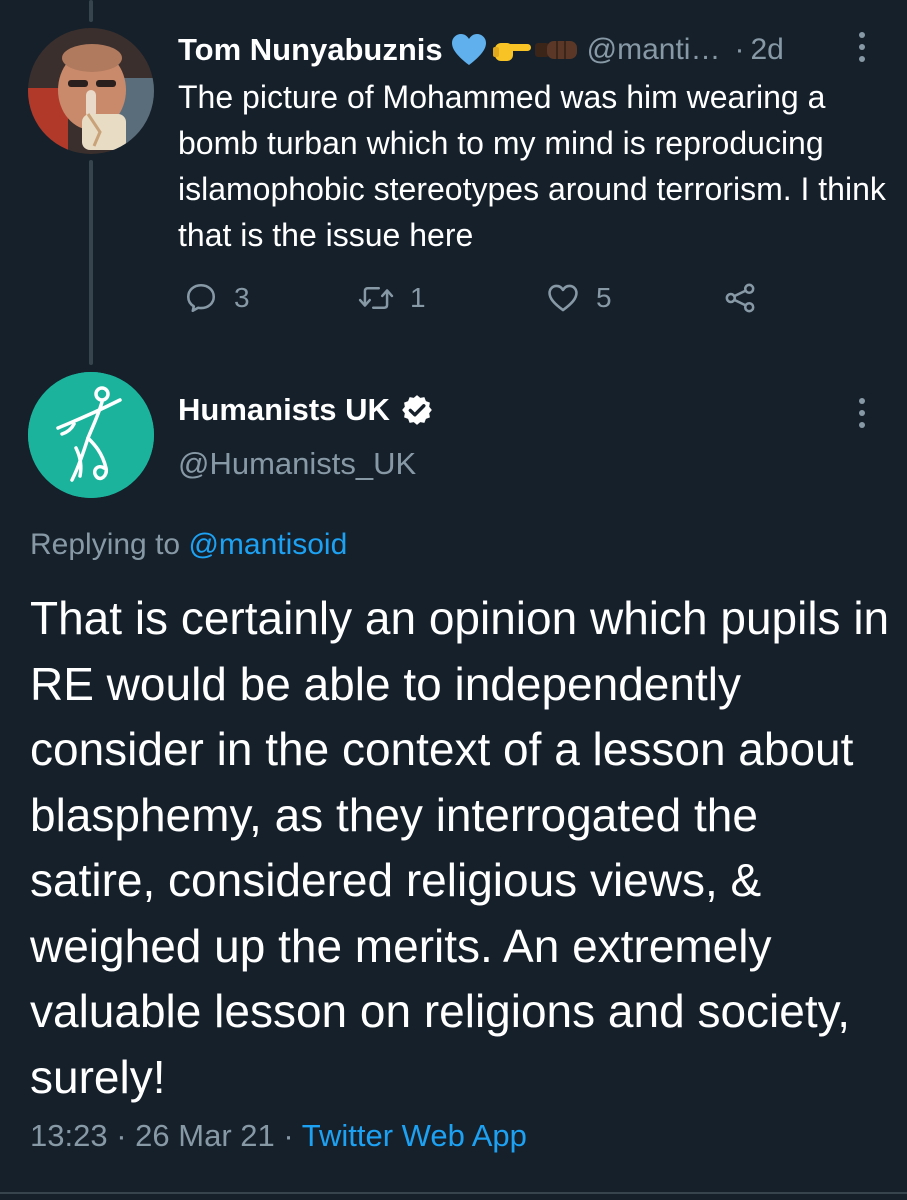 The image size is (907, 1200). I want to click on like-count: 5, so click(604, 297).